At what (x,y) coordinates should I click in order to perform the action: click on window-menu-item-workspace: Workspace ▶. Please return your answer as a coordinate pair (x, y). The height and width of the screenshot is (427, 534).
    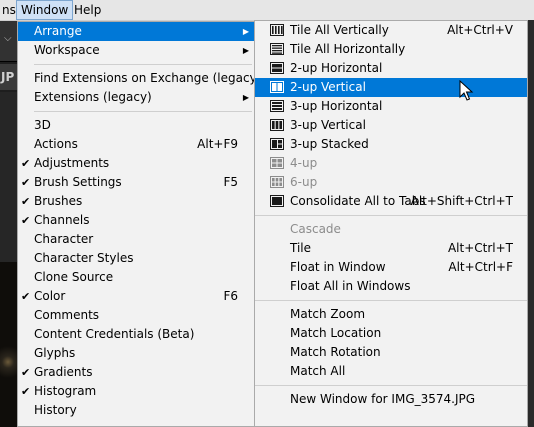
    Looking at the image, I should click on (136, 50).